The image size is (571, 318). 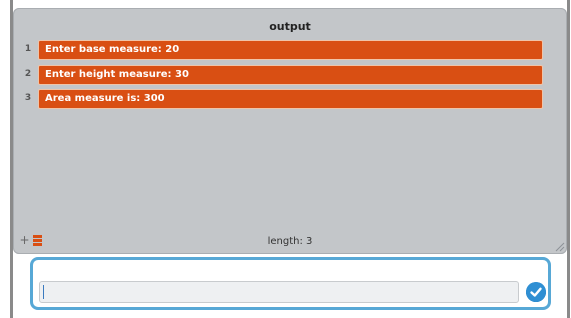 I want to click on list-item: 3 Area measure is: 300, so click(x=283, y=99).